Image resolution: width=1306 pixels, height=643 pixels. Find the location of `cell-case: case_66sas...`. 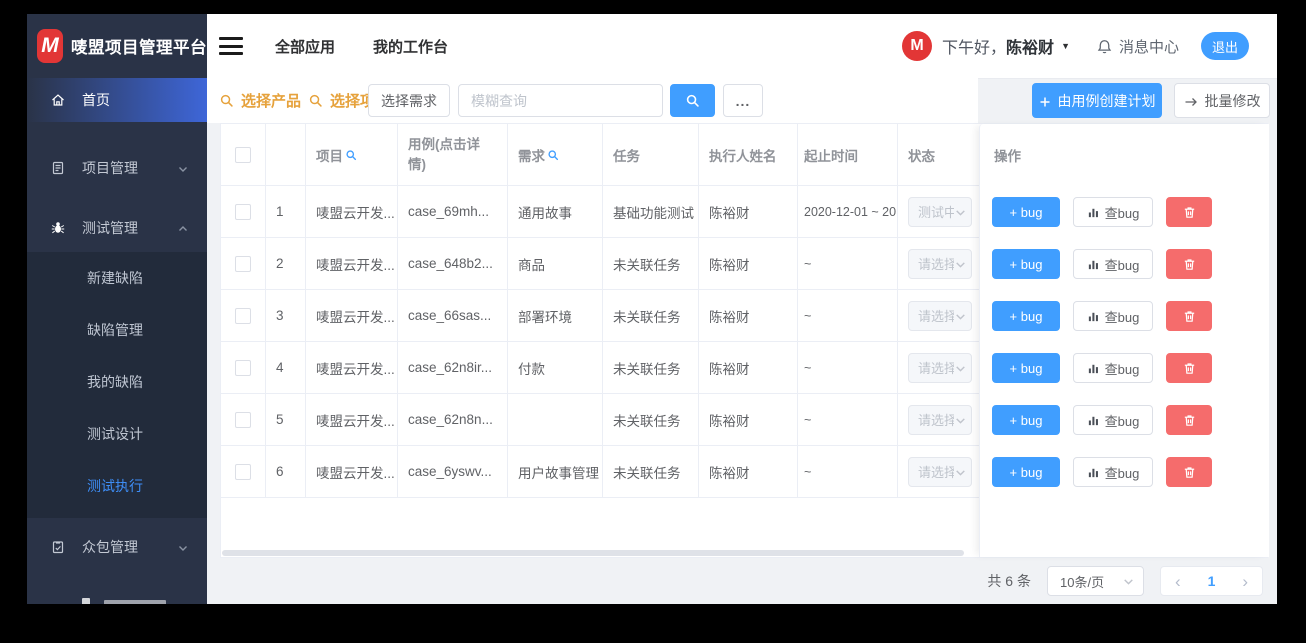

cell-case: case_66sas... is located at coordinates (453, 315).